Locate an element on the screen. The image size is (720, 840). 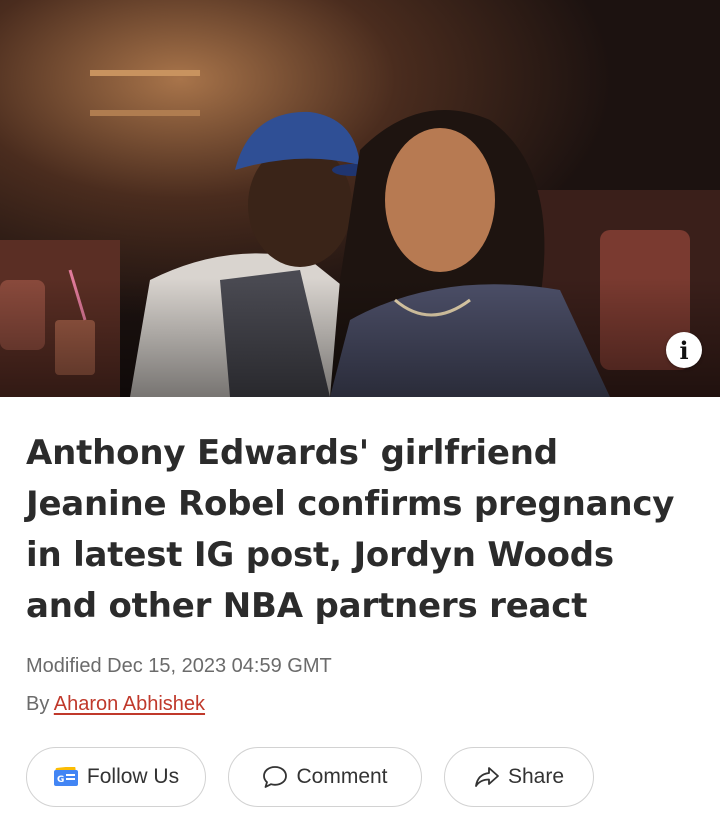
share-button: Share is located at coordinates (519, 777).